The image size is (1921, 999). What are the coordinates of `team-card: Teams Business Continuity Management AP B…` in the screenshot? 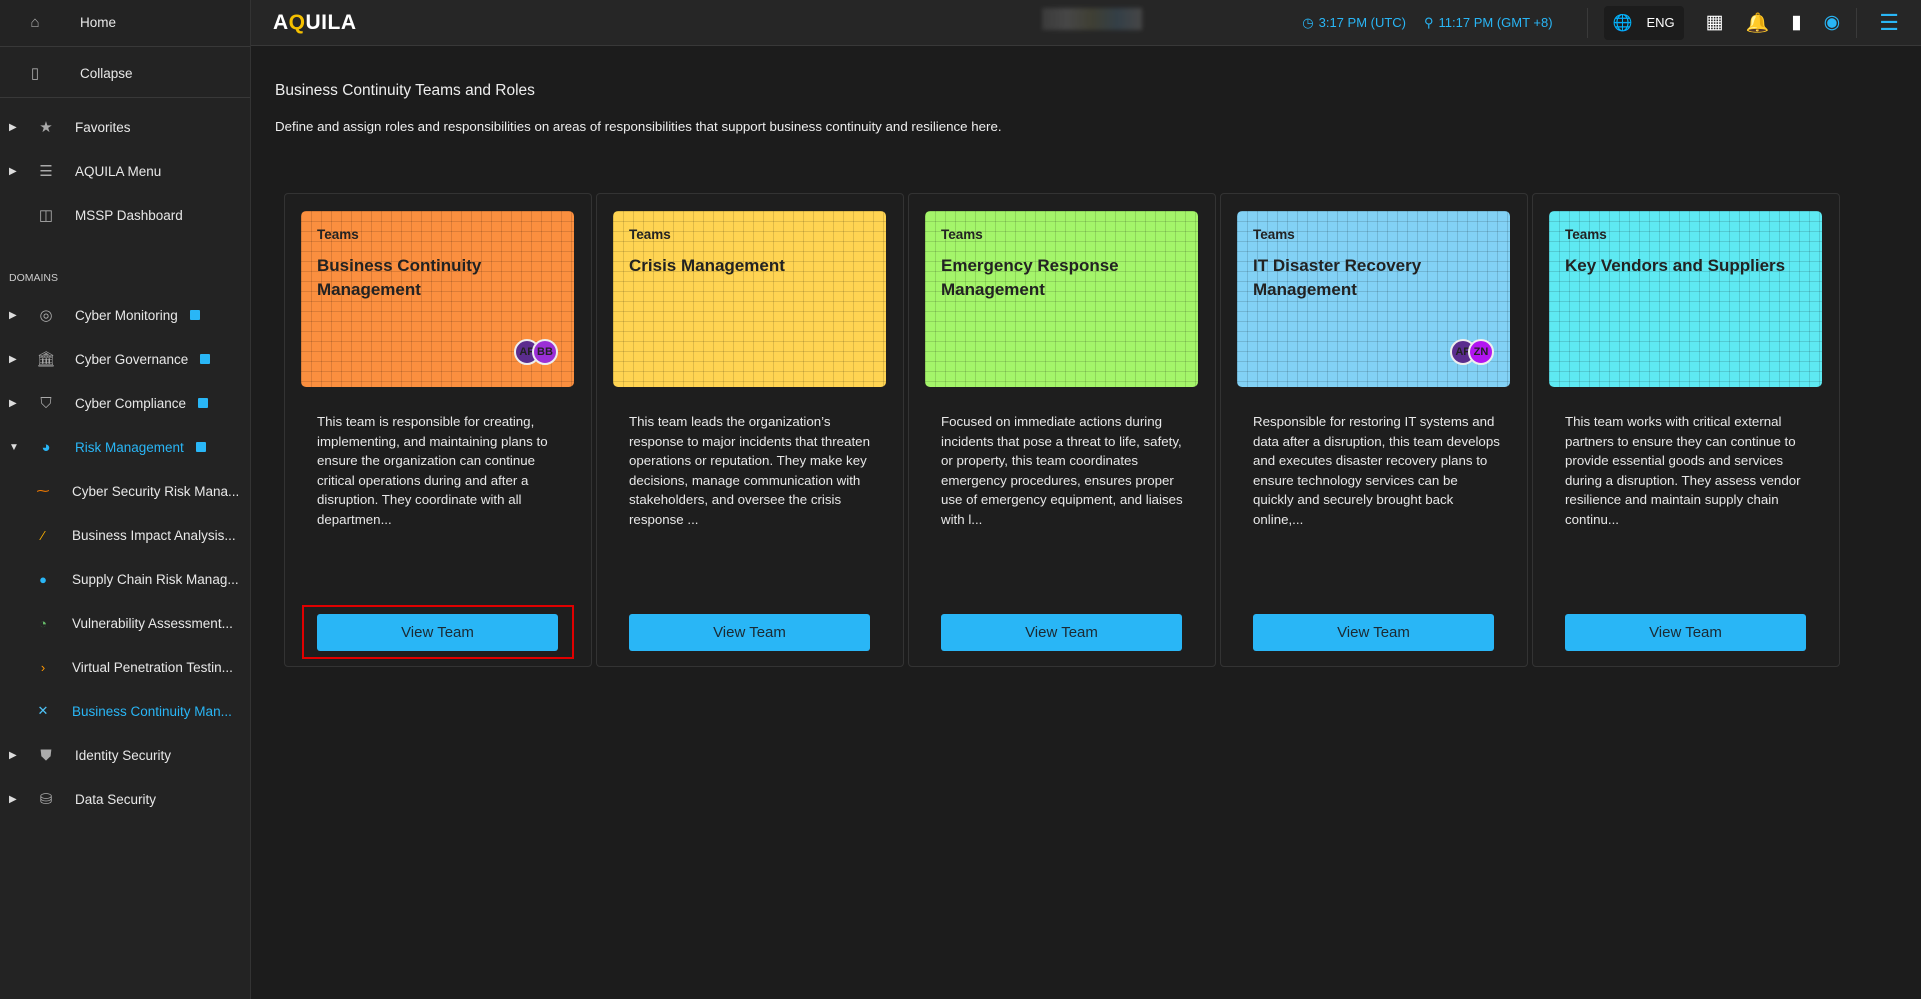 It's located at (438, 430).